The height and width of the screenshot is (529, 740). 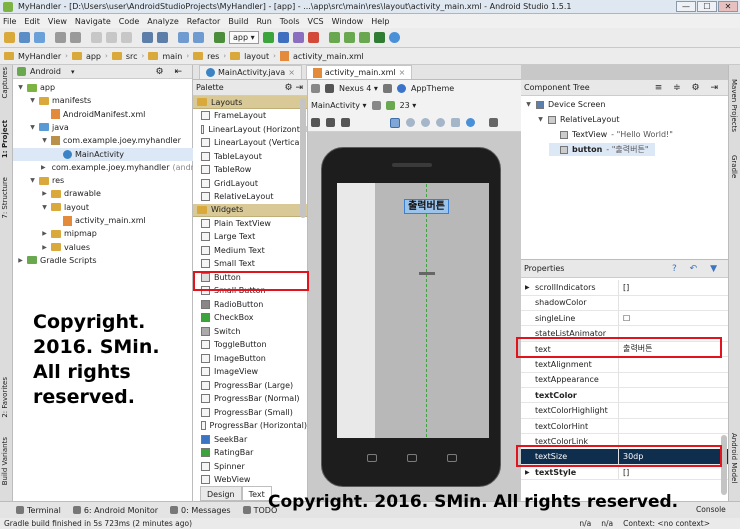 I want to click on menu-item-analyze: Analyze, so click(x=163, y=21).